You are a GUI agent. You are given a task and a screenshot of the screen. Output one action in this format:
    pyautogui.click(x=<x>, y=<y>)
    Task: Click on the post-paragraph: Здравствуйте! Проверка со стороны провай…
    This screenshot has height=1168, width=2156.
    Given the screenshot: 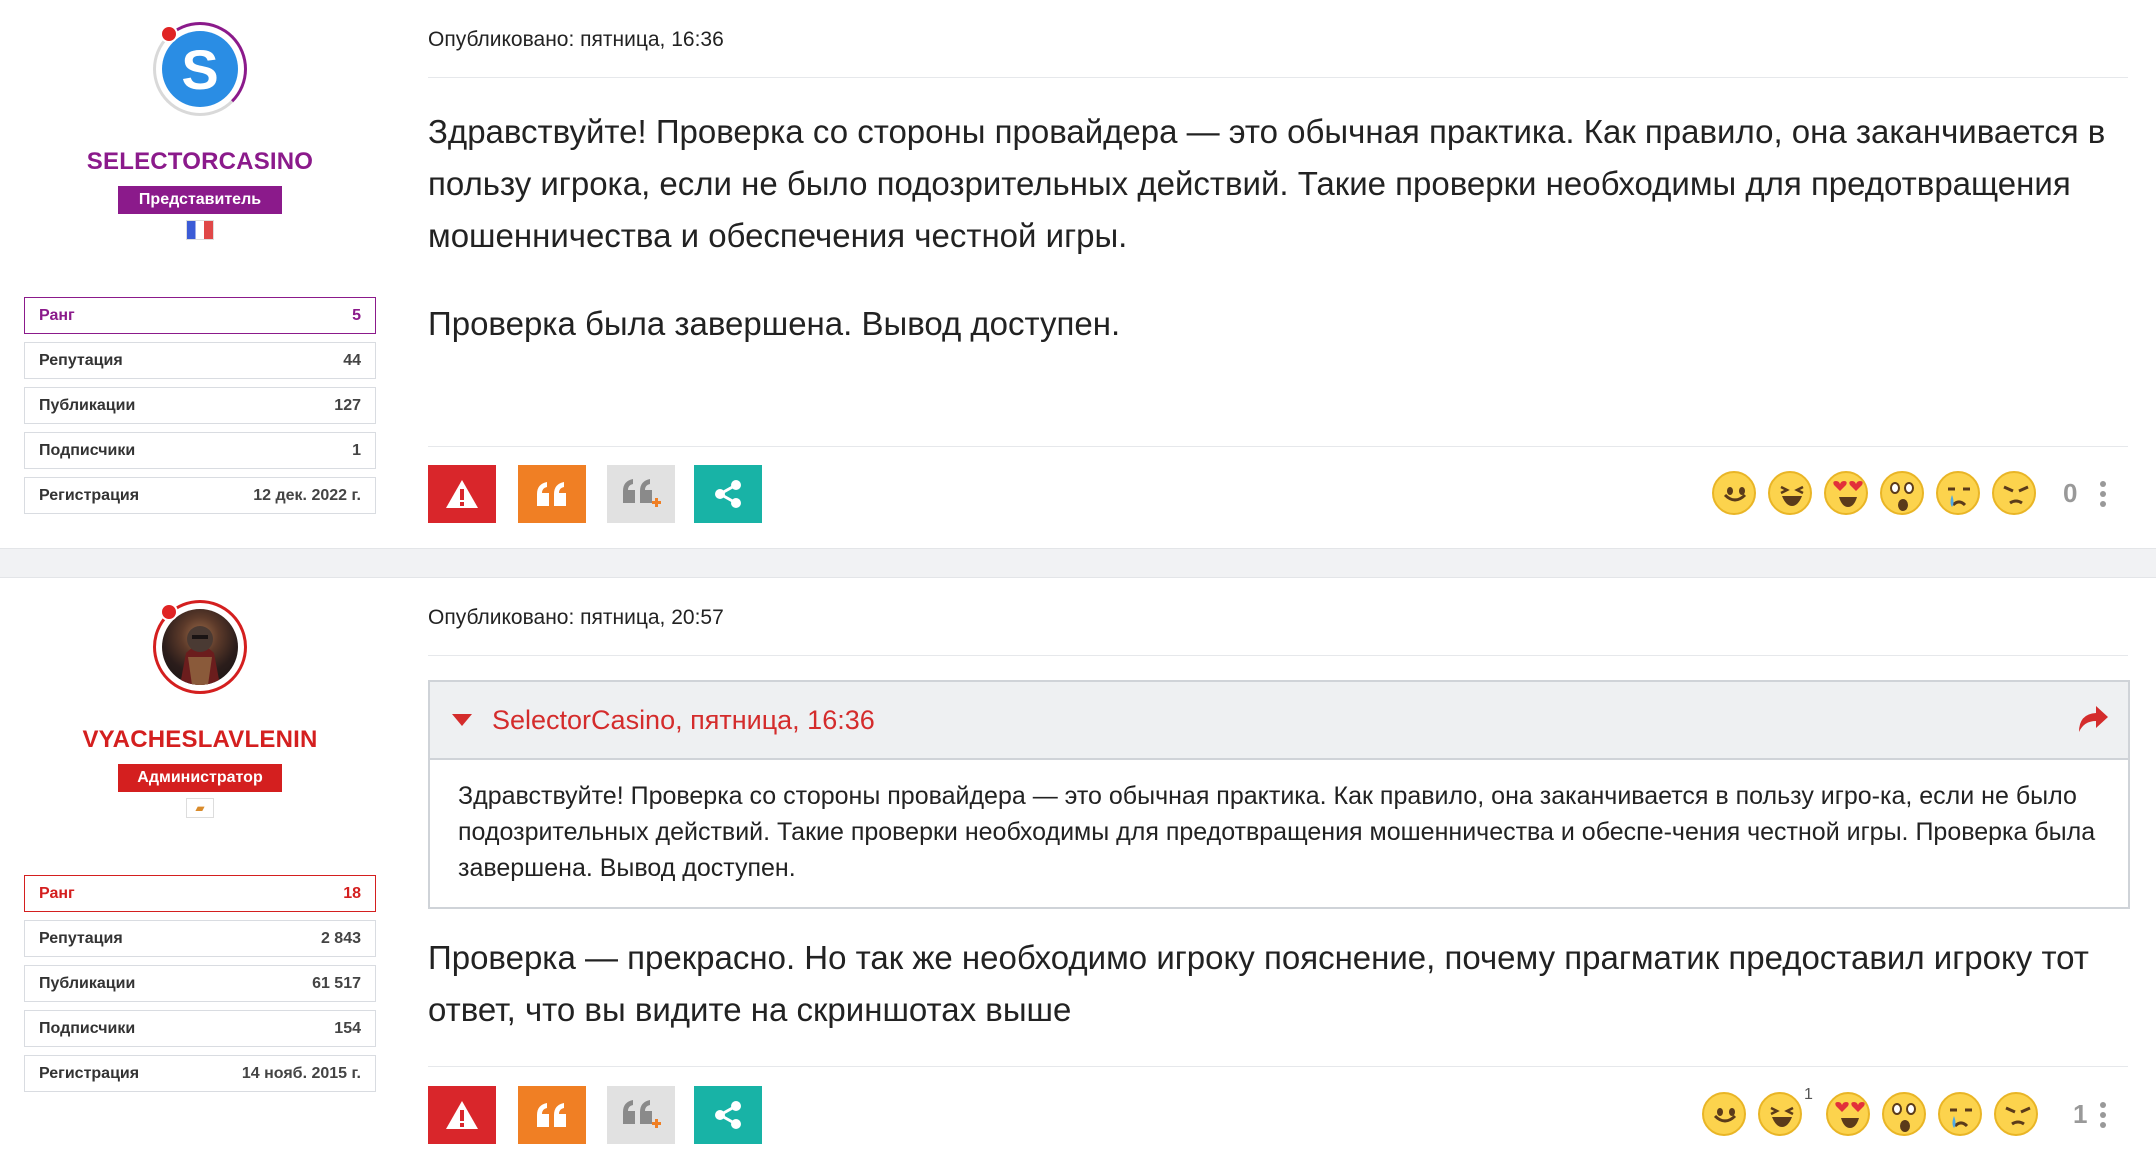 What is the action you would take?
    pyautogui.click(x=1267, y=183)
    